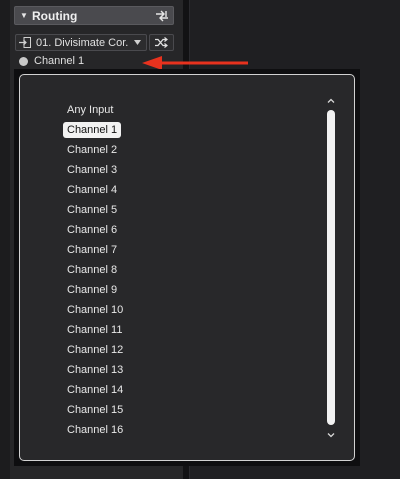  I want to click on menu-item-channel-12: Channel 12, so click(183, 350).